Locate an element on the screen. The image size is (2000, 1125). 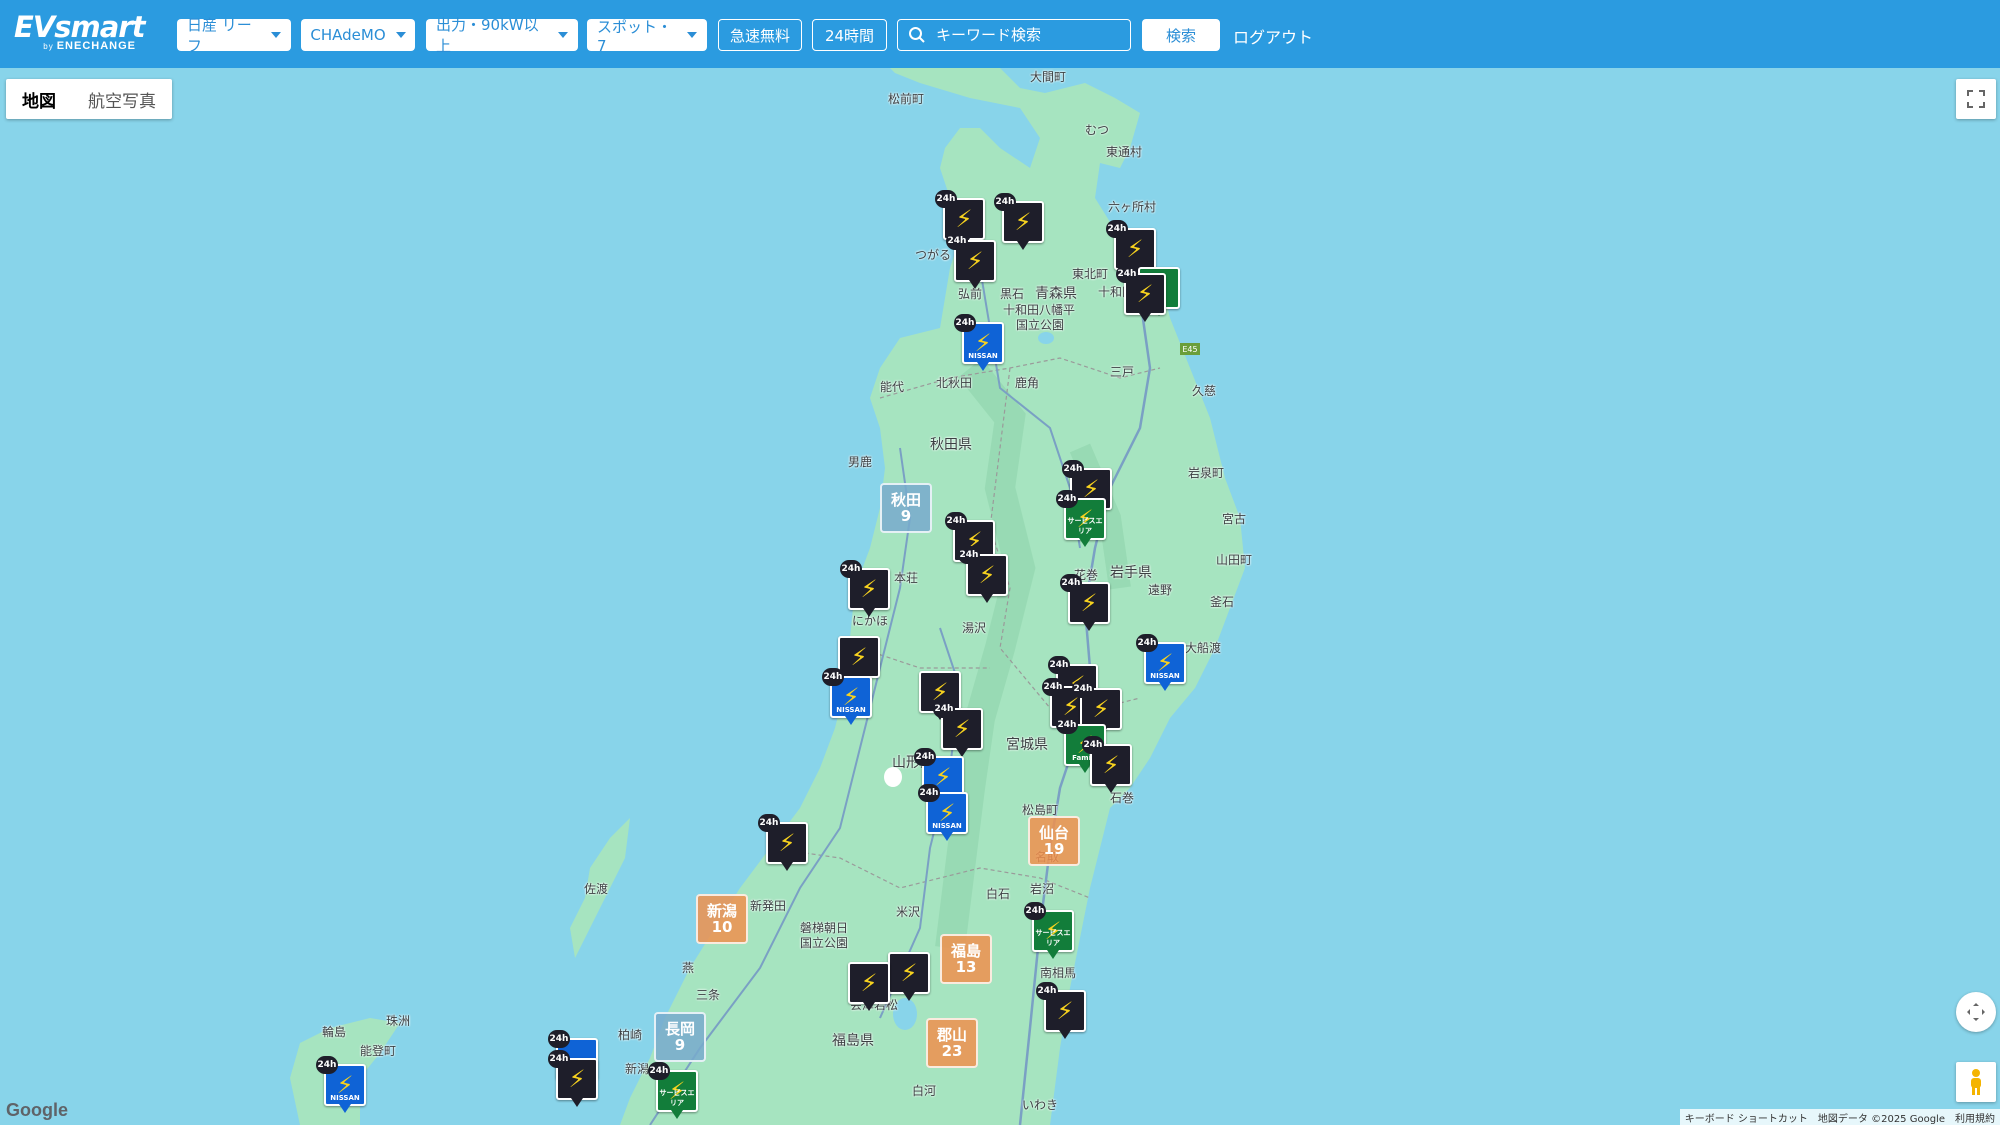
cluster-marker: 長岡 9 is located at coordinates (680, 1037).